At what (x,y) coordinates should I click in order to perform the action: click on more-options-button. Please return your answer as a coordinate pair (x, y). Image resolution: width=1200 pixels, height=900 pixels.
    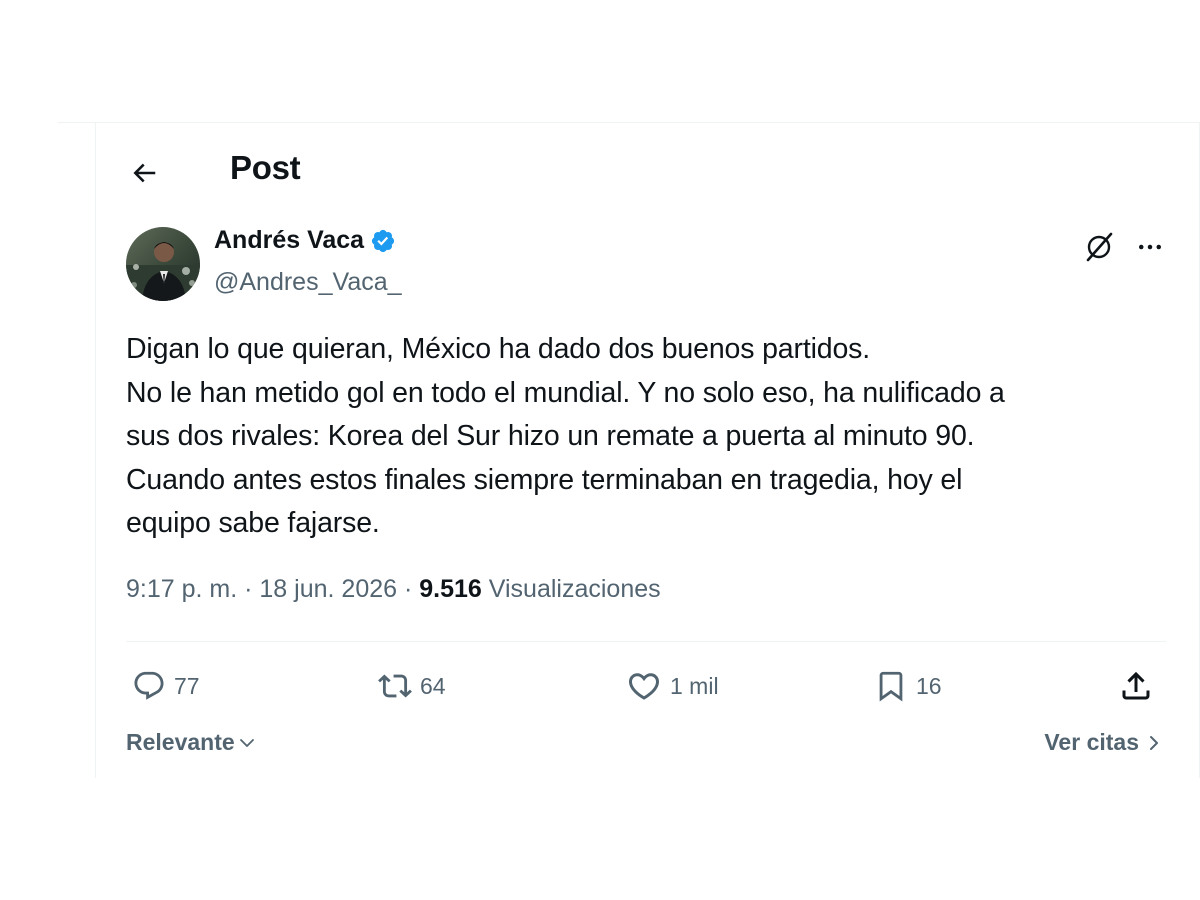
    Looking at the image, I should click on (1150, 247).